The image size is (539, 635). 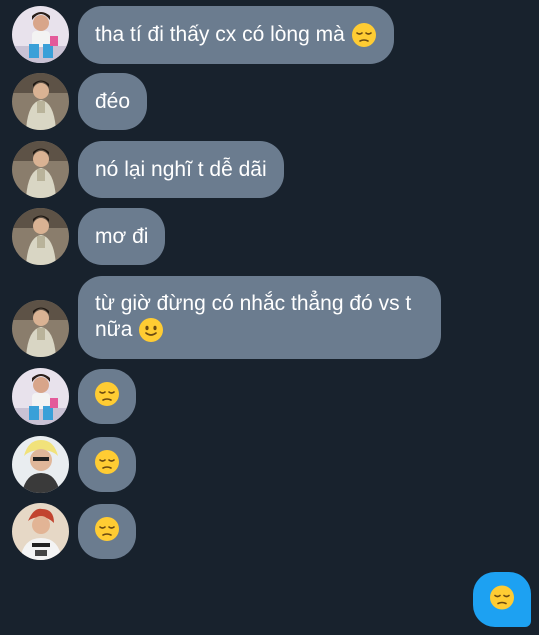 I want to click on message-bubble: tha tí đi thấy cx có lòng mà, so click(x=236, y=35).